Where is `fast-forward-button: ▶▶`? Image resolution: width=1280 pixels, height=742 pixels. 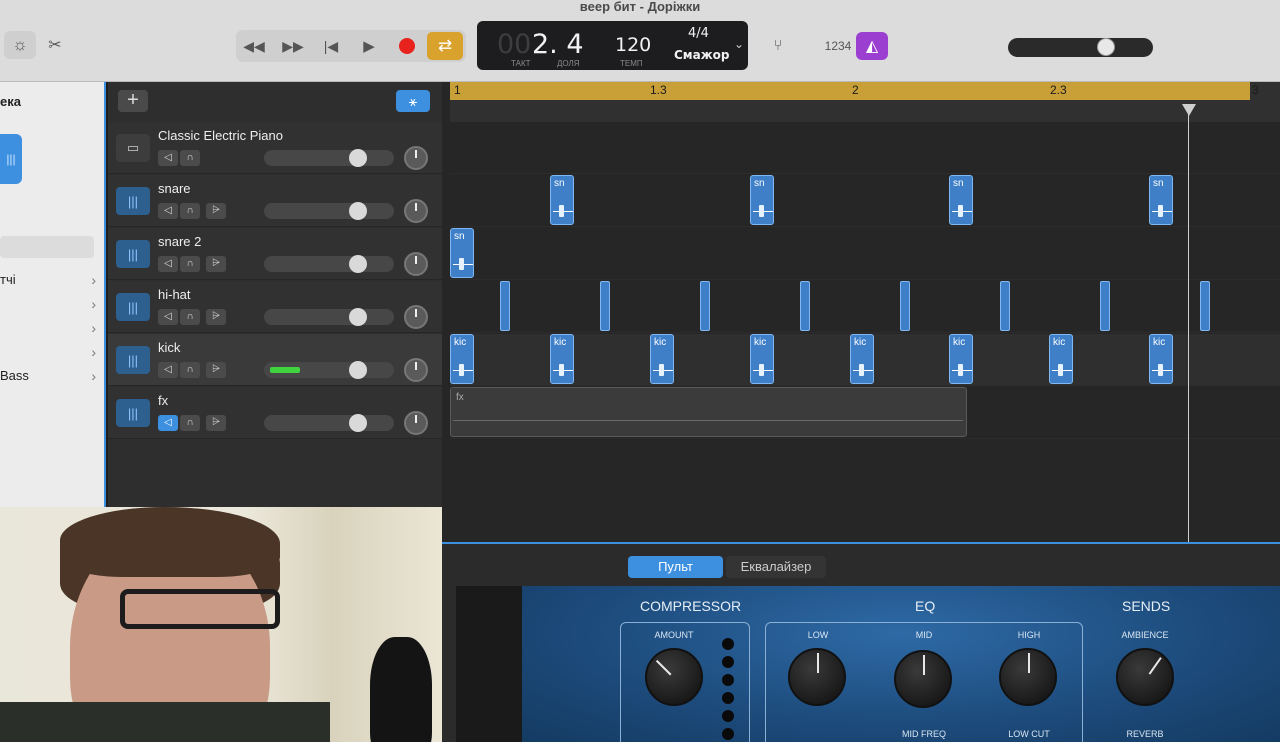 fast-forward-button: ▶▶ is located at coordinates (293, 46).